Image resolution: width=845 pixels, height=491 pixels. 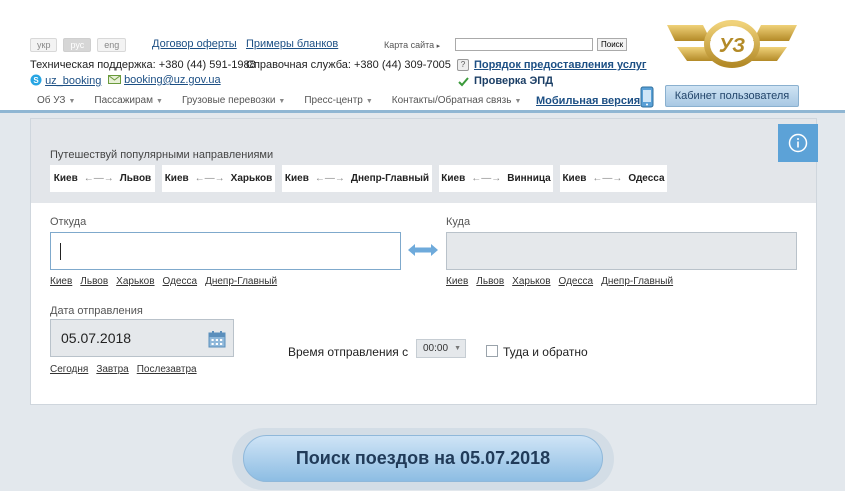 I want to click on svg-text: S, so click(x=36, y=80).